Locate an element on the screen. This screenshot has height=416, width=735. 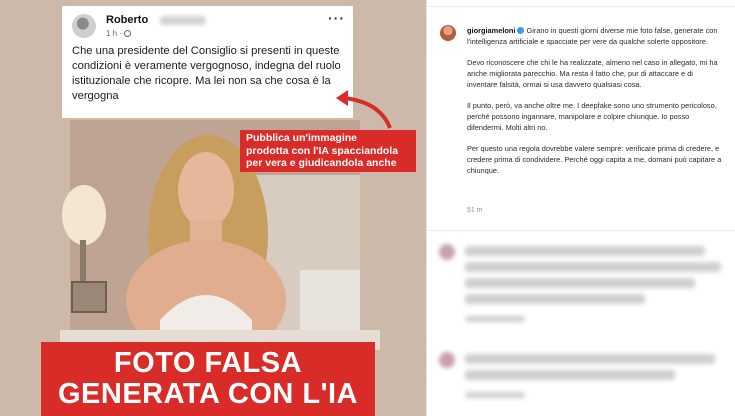
callout-line-3: per vera e giudicandola anche is located at coordinates (321, 163).